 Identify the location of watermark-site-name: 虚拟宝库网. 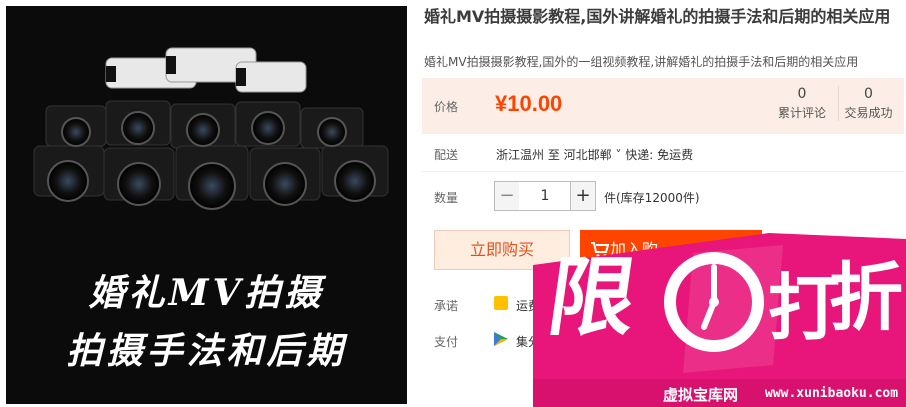
(701, 395).